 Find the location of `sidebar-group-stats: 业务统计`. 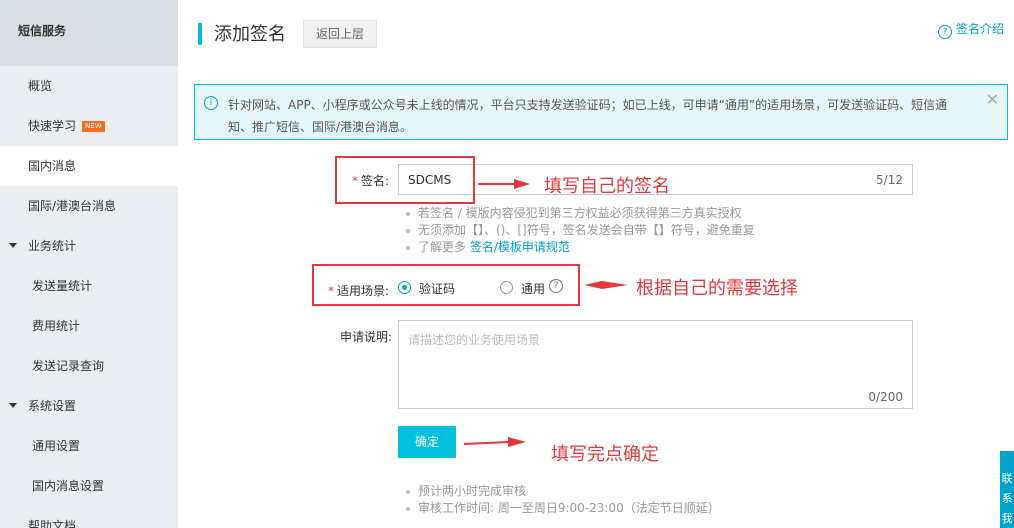

sidebar-group-stats: 业务统计 is located at coordinates (89, 246).